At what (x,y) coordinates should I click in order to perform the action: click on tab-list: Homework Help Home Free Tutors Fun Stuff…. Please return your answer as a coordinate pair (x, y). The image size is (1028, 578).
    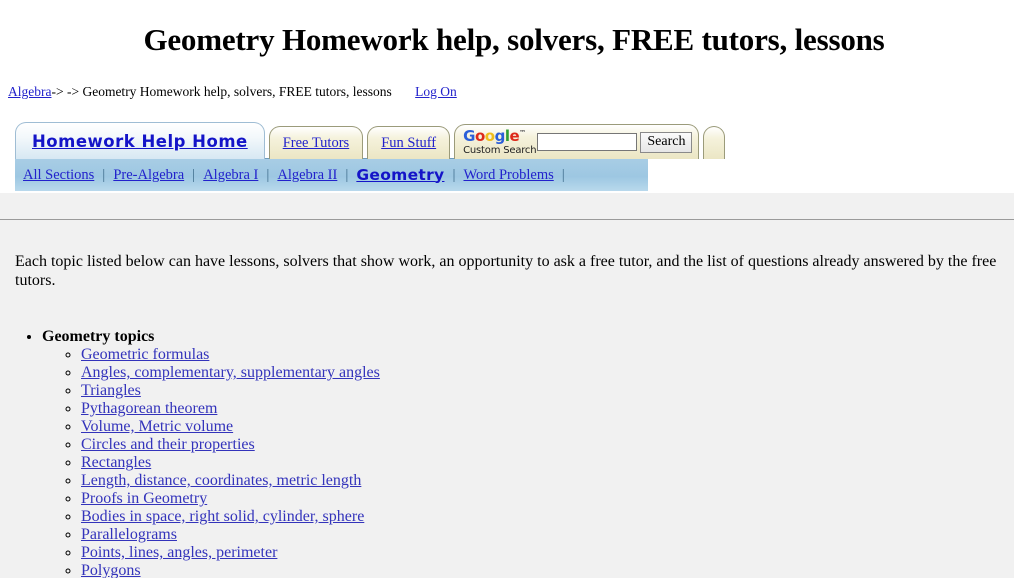
    Looking at the image, I should click on (372, 140).